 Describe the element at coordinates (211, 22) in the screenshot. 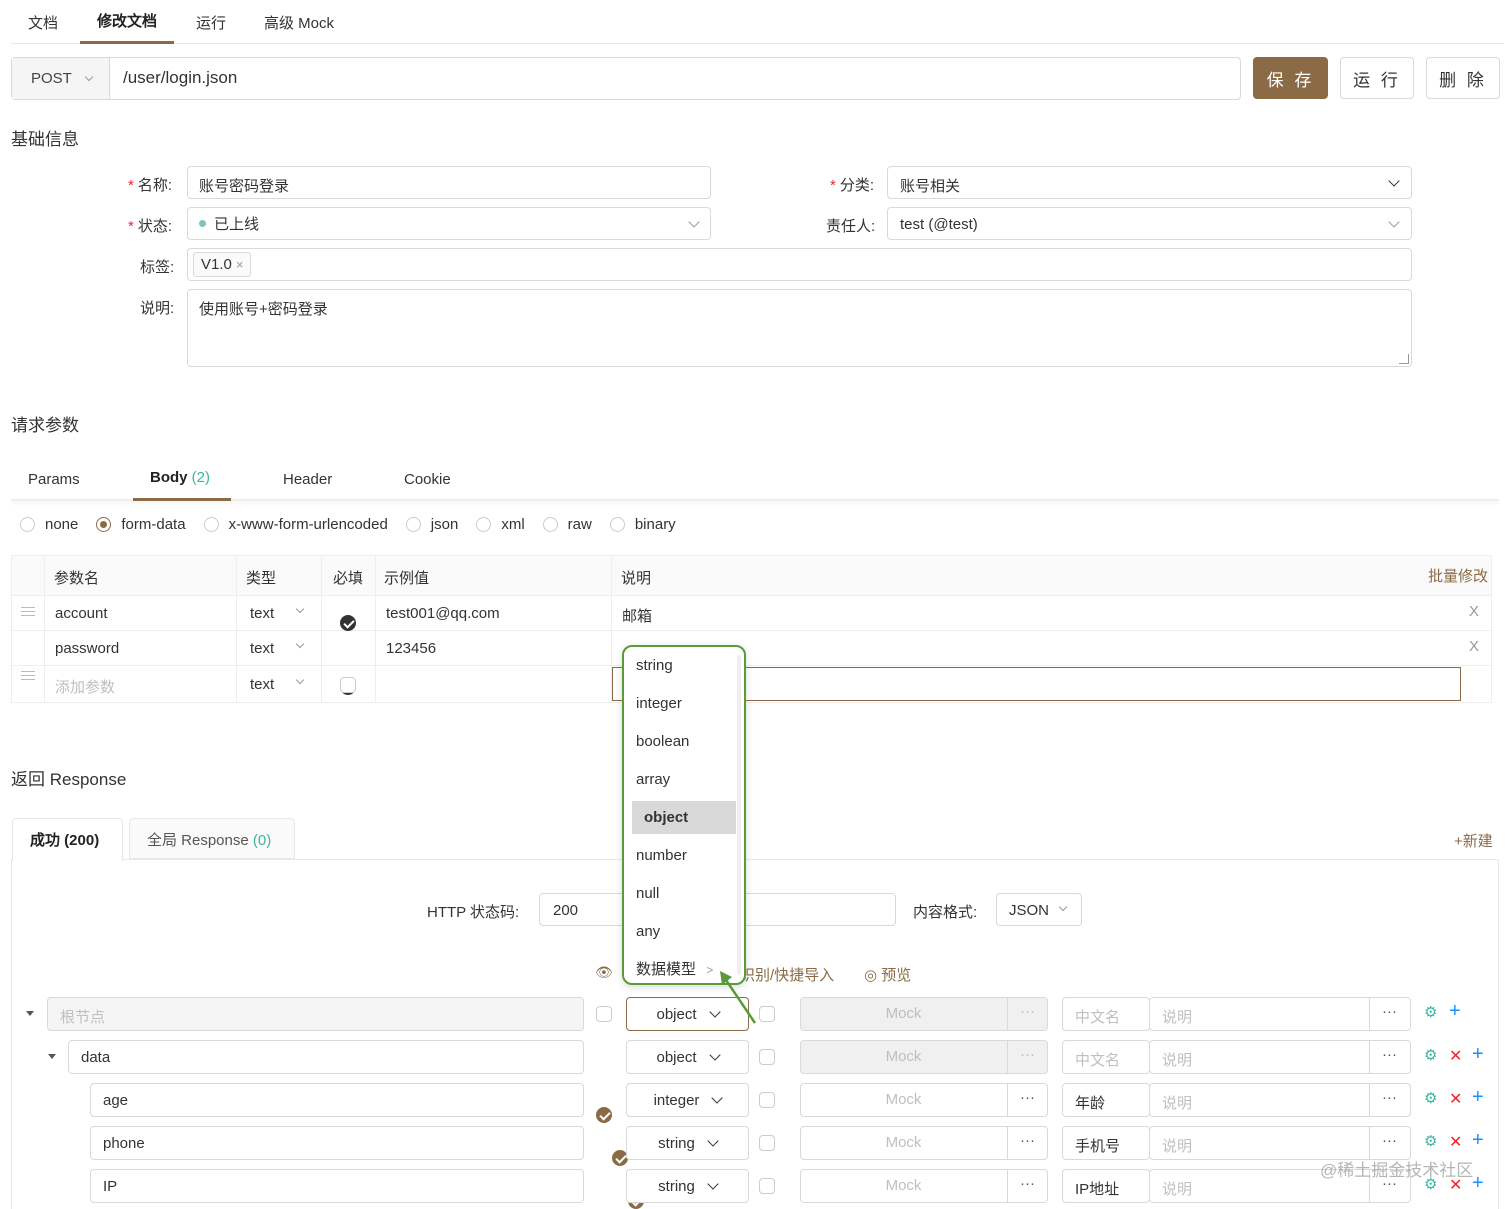

I see `tab-run: 运行` at that location.